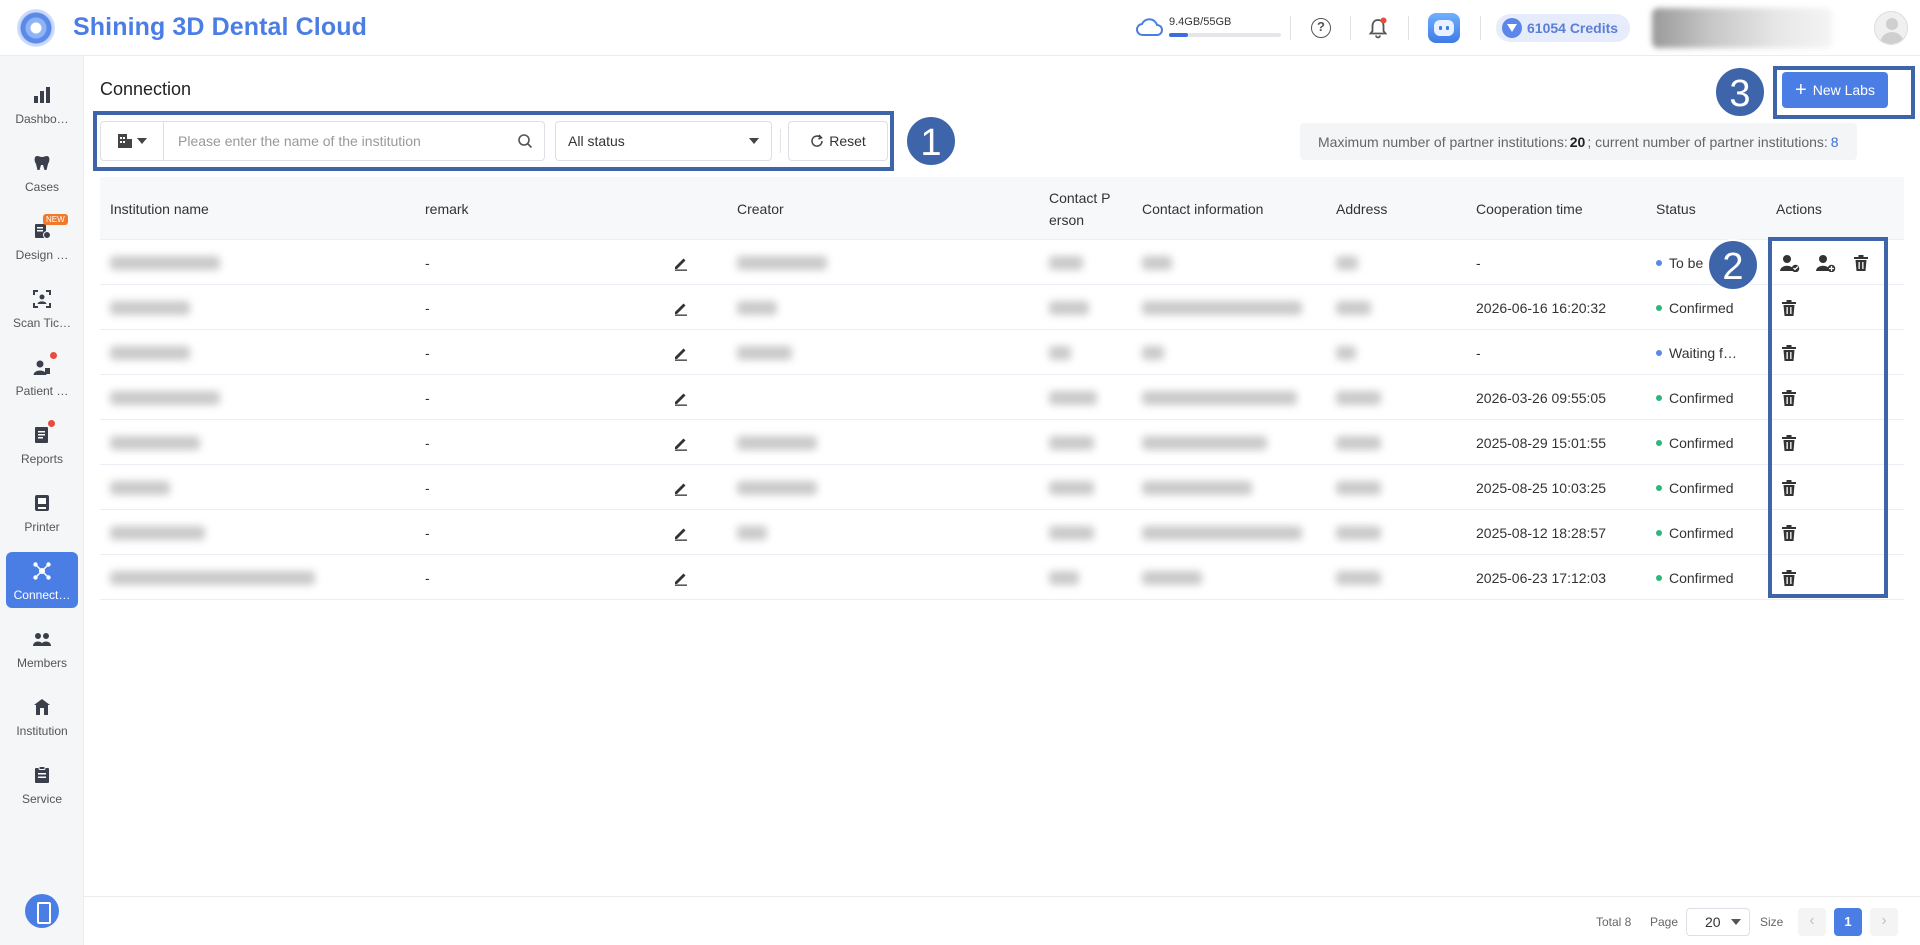 The image size is (1920, 945). I want to click on help-icon: ?, so click(1321, 28).